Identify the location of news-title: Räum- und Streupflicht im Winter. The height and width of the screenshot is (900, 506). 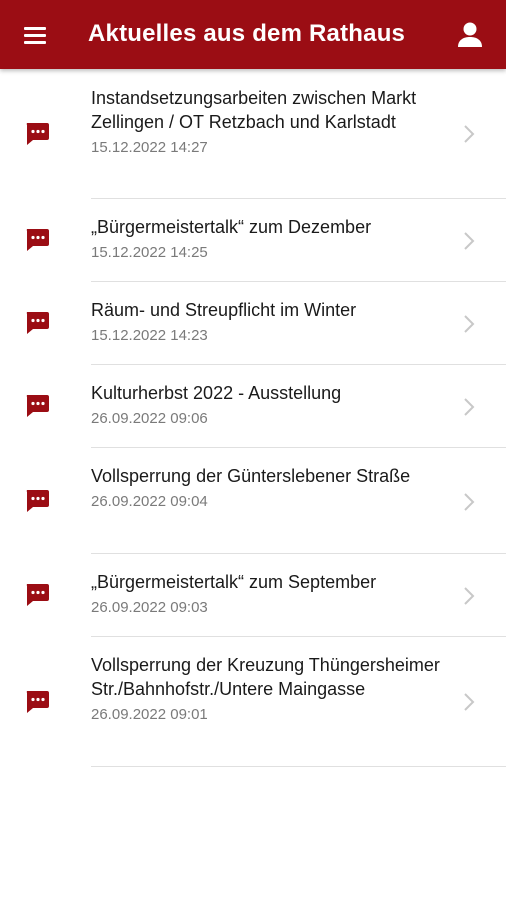
(224, 310).